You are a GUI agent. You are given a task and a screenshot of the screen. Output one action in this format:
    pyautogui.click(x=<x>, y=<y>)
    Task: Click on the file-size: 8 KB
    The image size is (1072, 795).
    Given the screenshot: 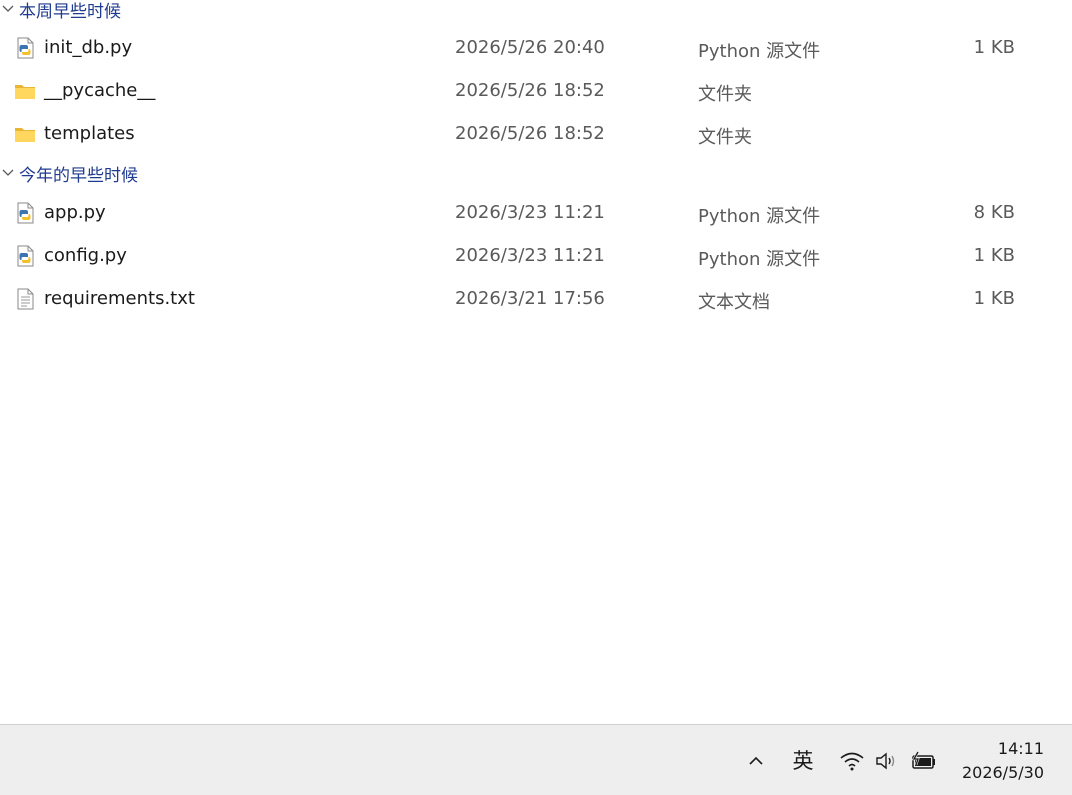 What is the action you would take?
    pyautogui.click(x=994, y=212)
    